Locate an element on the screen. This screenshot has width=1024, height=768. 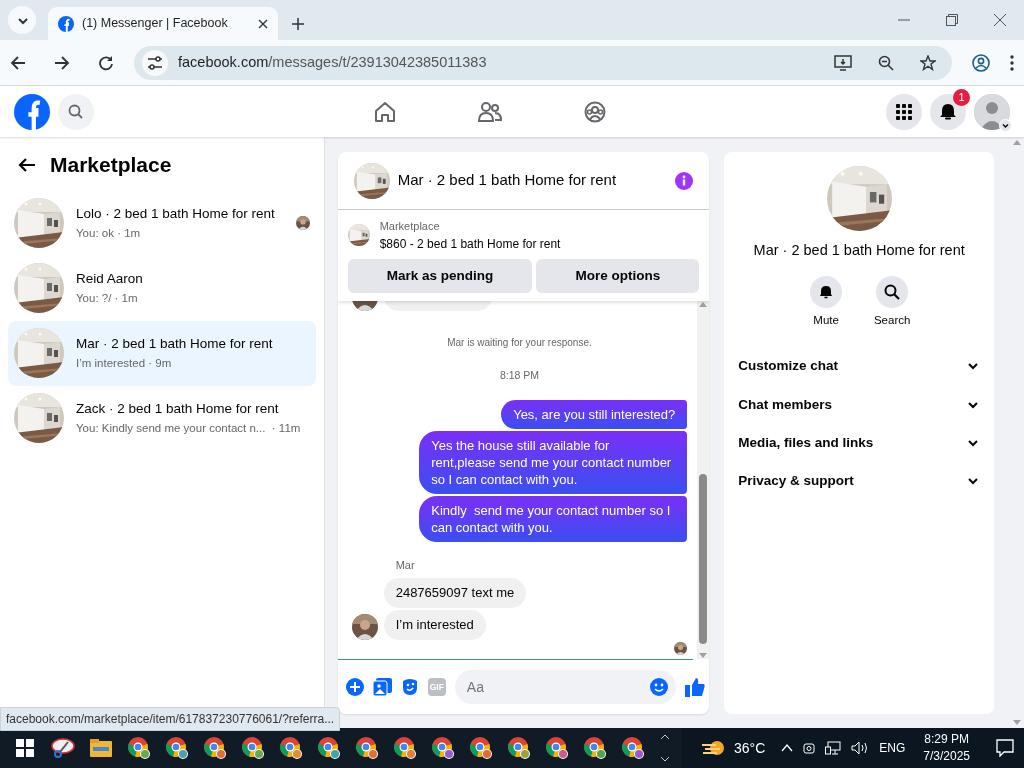
message-field: Aa is located at coordinates (565, 687).